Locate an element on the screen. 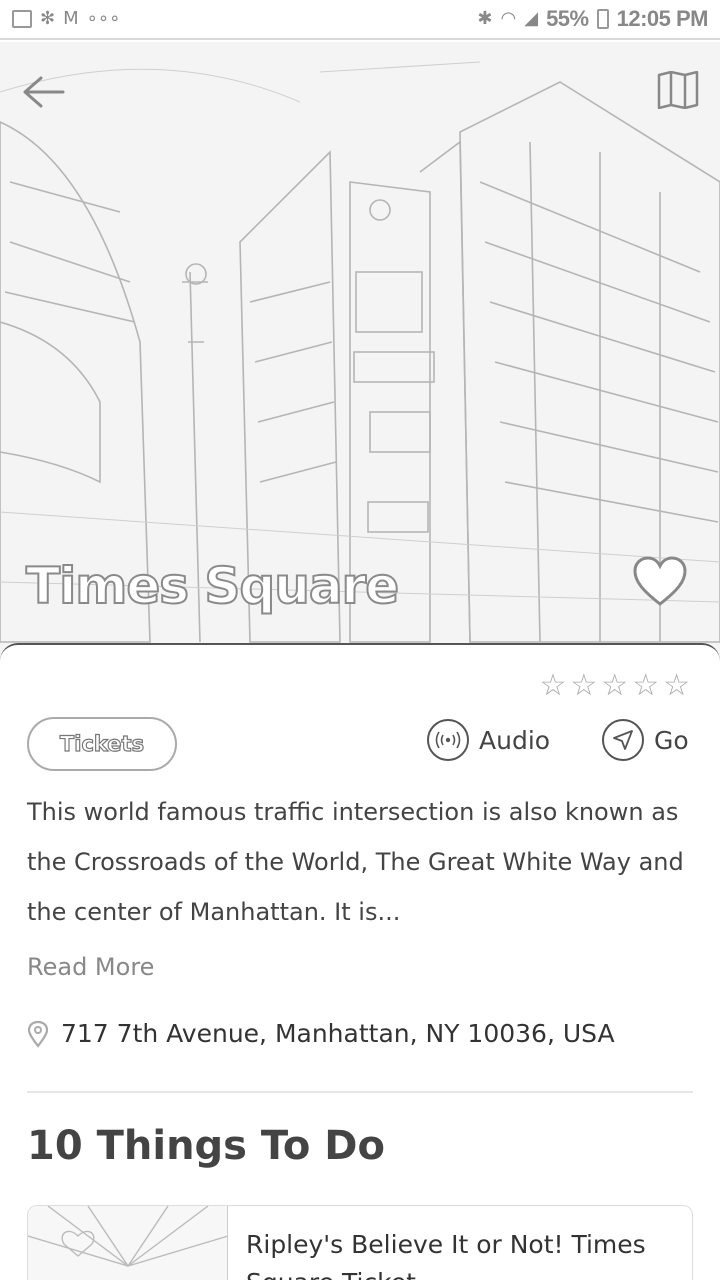 Image resolution: width=720 pixels, height=1280 pixels. fan-notification-icon: ✻ is located at coordinates (48, 18).